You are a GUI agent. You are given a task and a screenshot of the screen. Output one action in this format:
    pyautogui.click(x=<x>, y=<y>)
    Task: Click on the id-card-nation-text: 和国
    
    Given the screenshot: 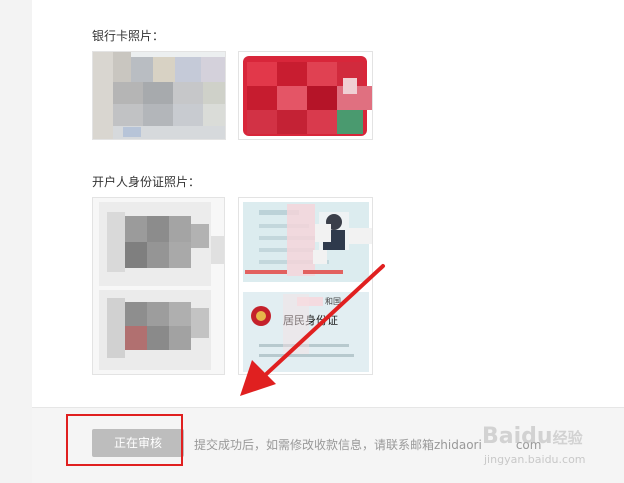 What is the action you would take?
    pyautogui.click(x=333, y=301)
    